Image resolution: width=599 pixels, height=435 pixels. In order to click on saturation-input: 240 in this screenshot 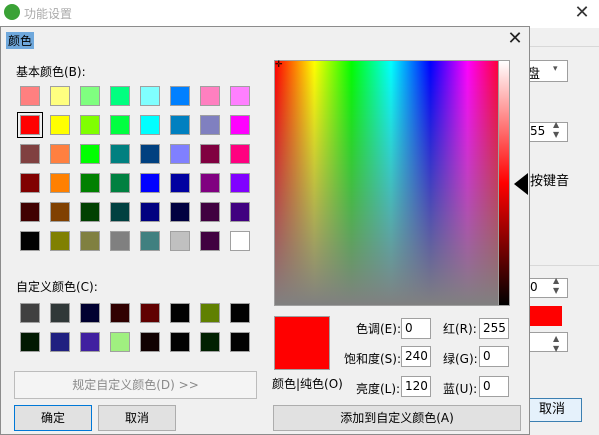, I will do `click(416, 356)`.